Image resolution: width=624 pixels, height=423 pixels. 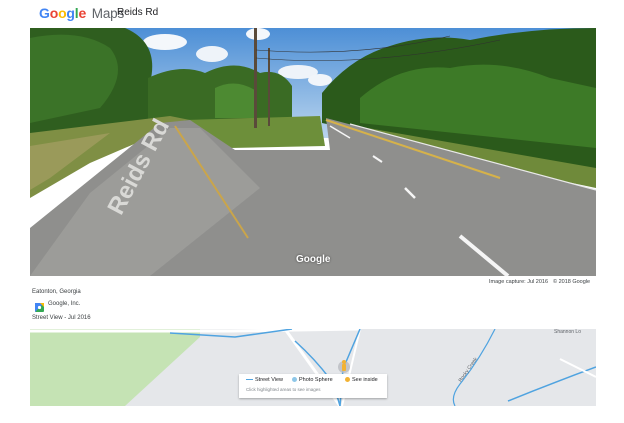 I want to click on location-label: Eatonton, Georgia, so click(x=56, y=292).